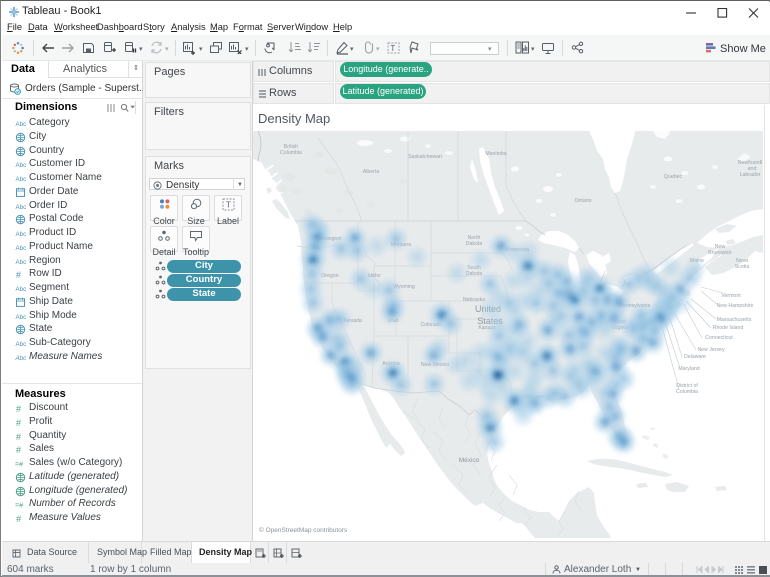 The image size is (770, 577). Describe the element at coordinates (734, 320) in the screenshot. I see `svg-text: Massachusetts` at that location.